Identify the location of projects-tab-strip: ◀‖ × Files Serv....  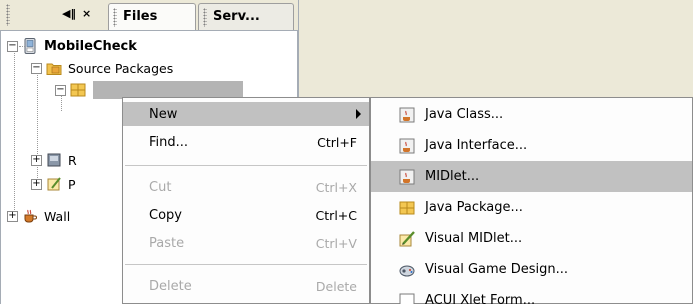
(149, 15).